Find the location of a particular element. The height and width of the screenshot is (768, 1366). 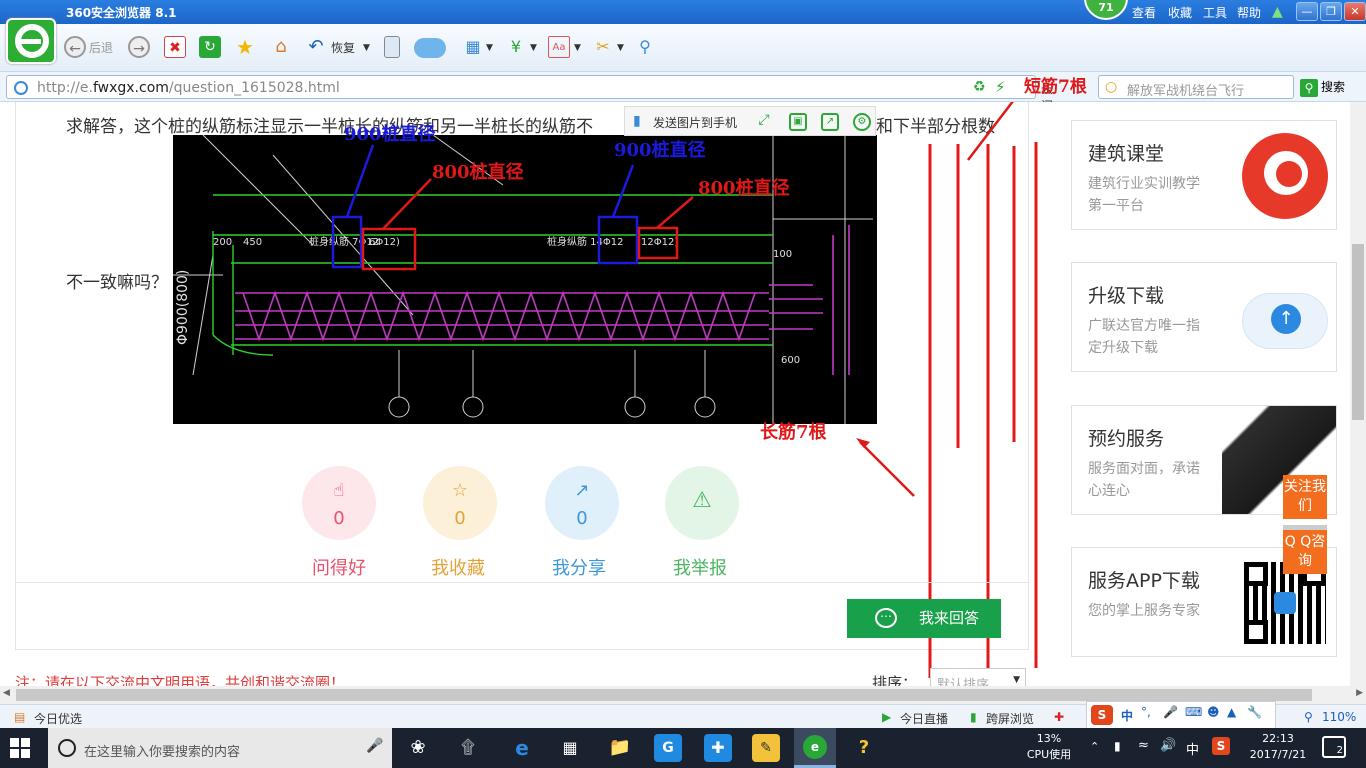

refresh-icon: ↻ is located at coordinates (210, 47).